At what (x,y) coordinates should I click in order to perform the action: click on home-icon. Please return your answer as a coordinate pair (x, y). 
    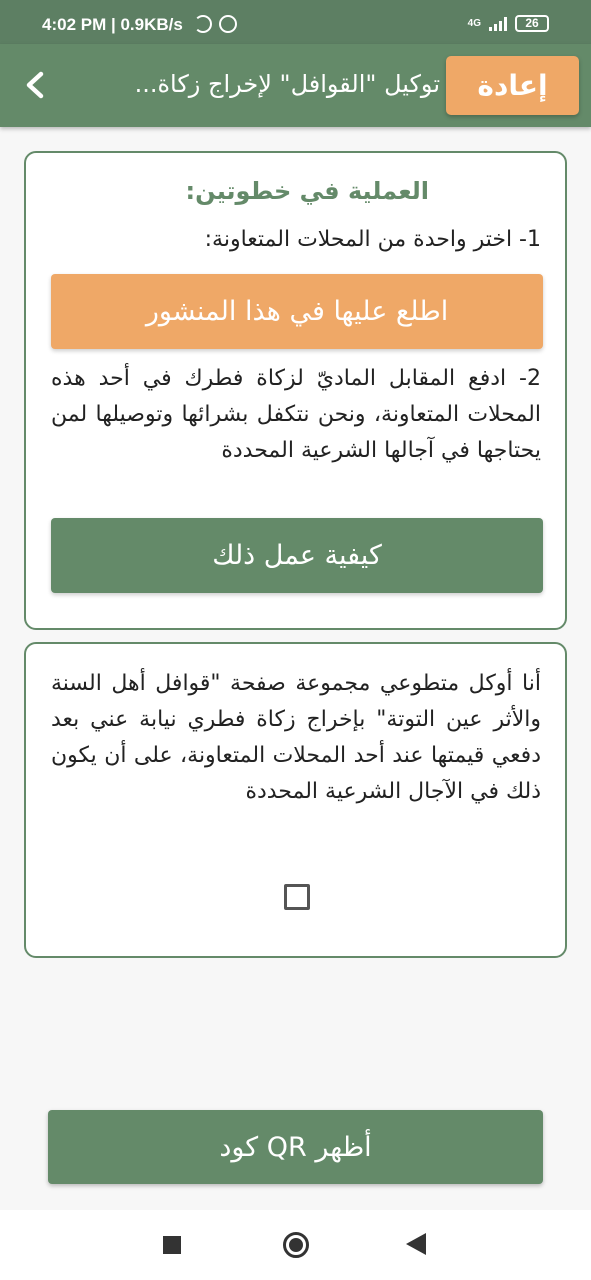
    Looking at the image, I should click on (296, 1245).